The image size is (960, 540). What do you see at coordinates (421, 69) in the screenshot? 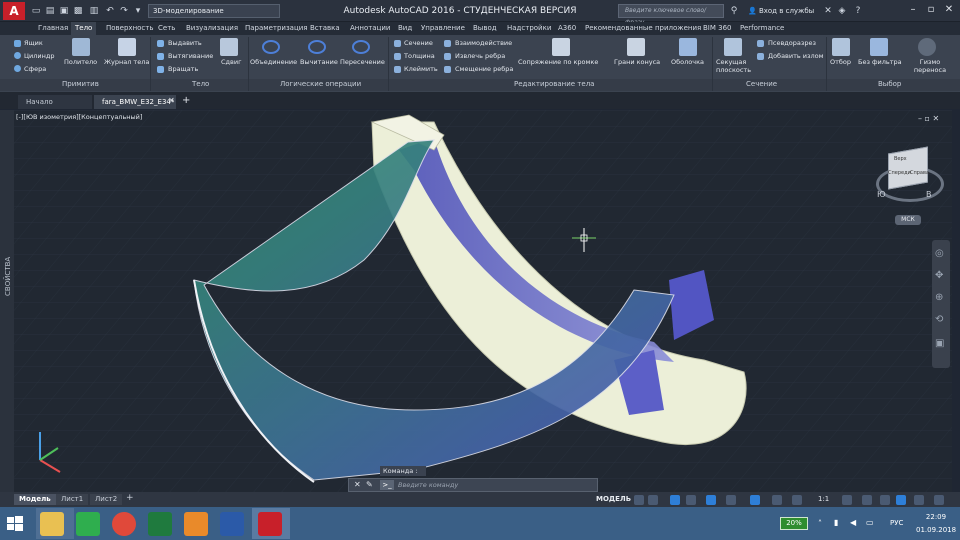
I see `imprint-button: Клеймить` at bounding box center [421, 69].